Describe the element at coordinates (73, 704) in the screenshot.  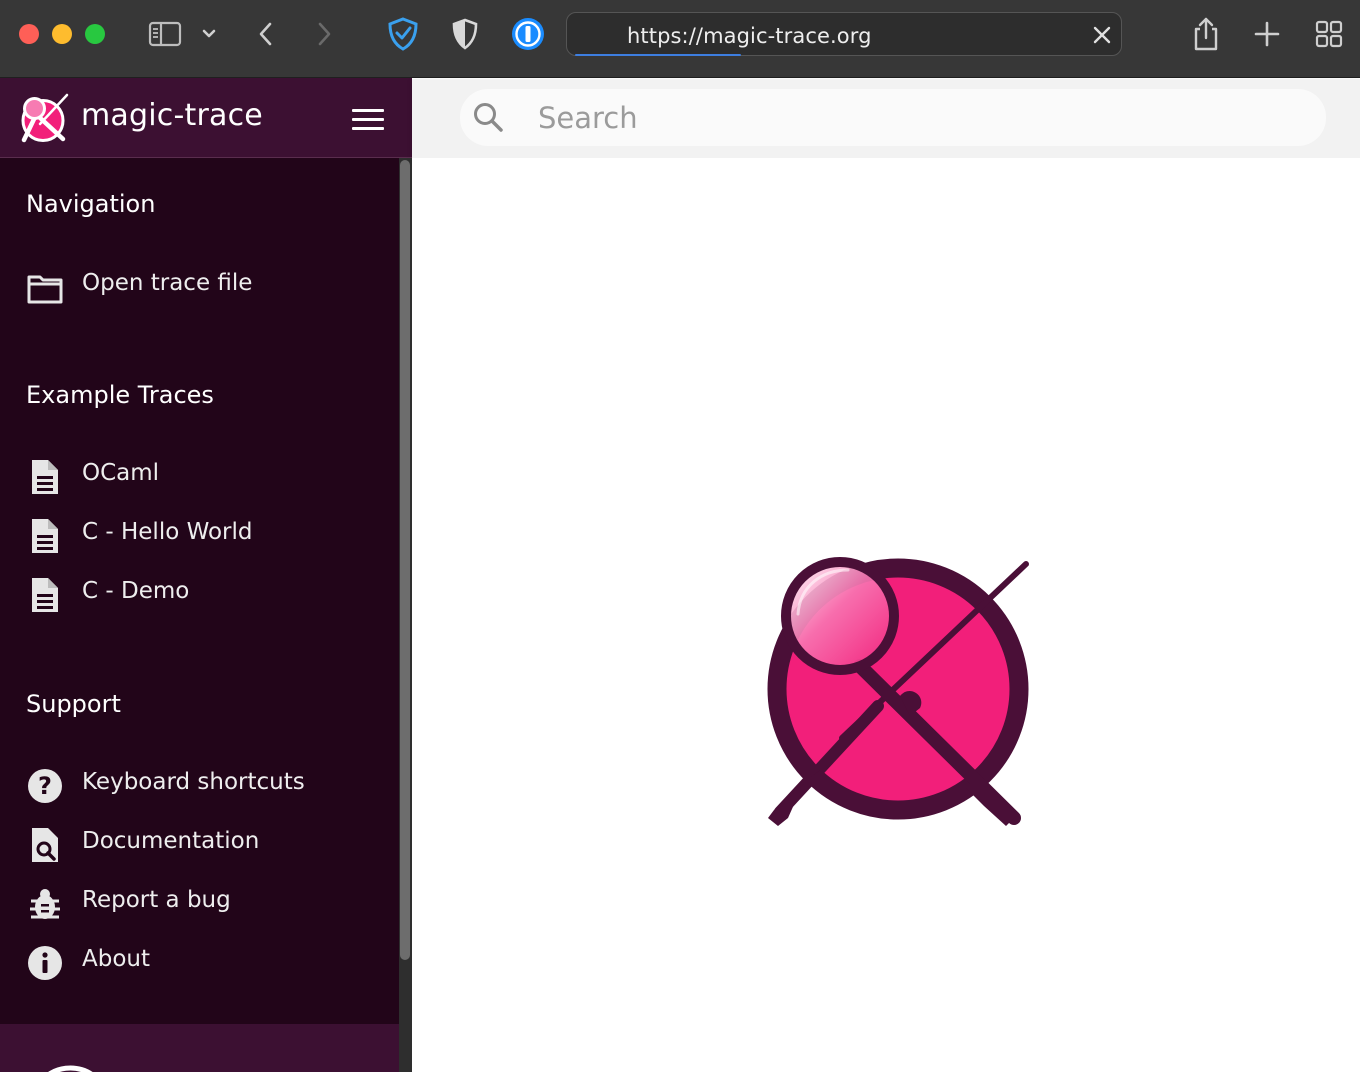
I see `section-title-support: Support` at that location.